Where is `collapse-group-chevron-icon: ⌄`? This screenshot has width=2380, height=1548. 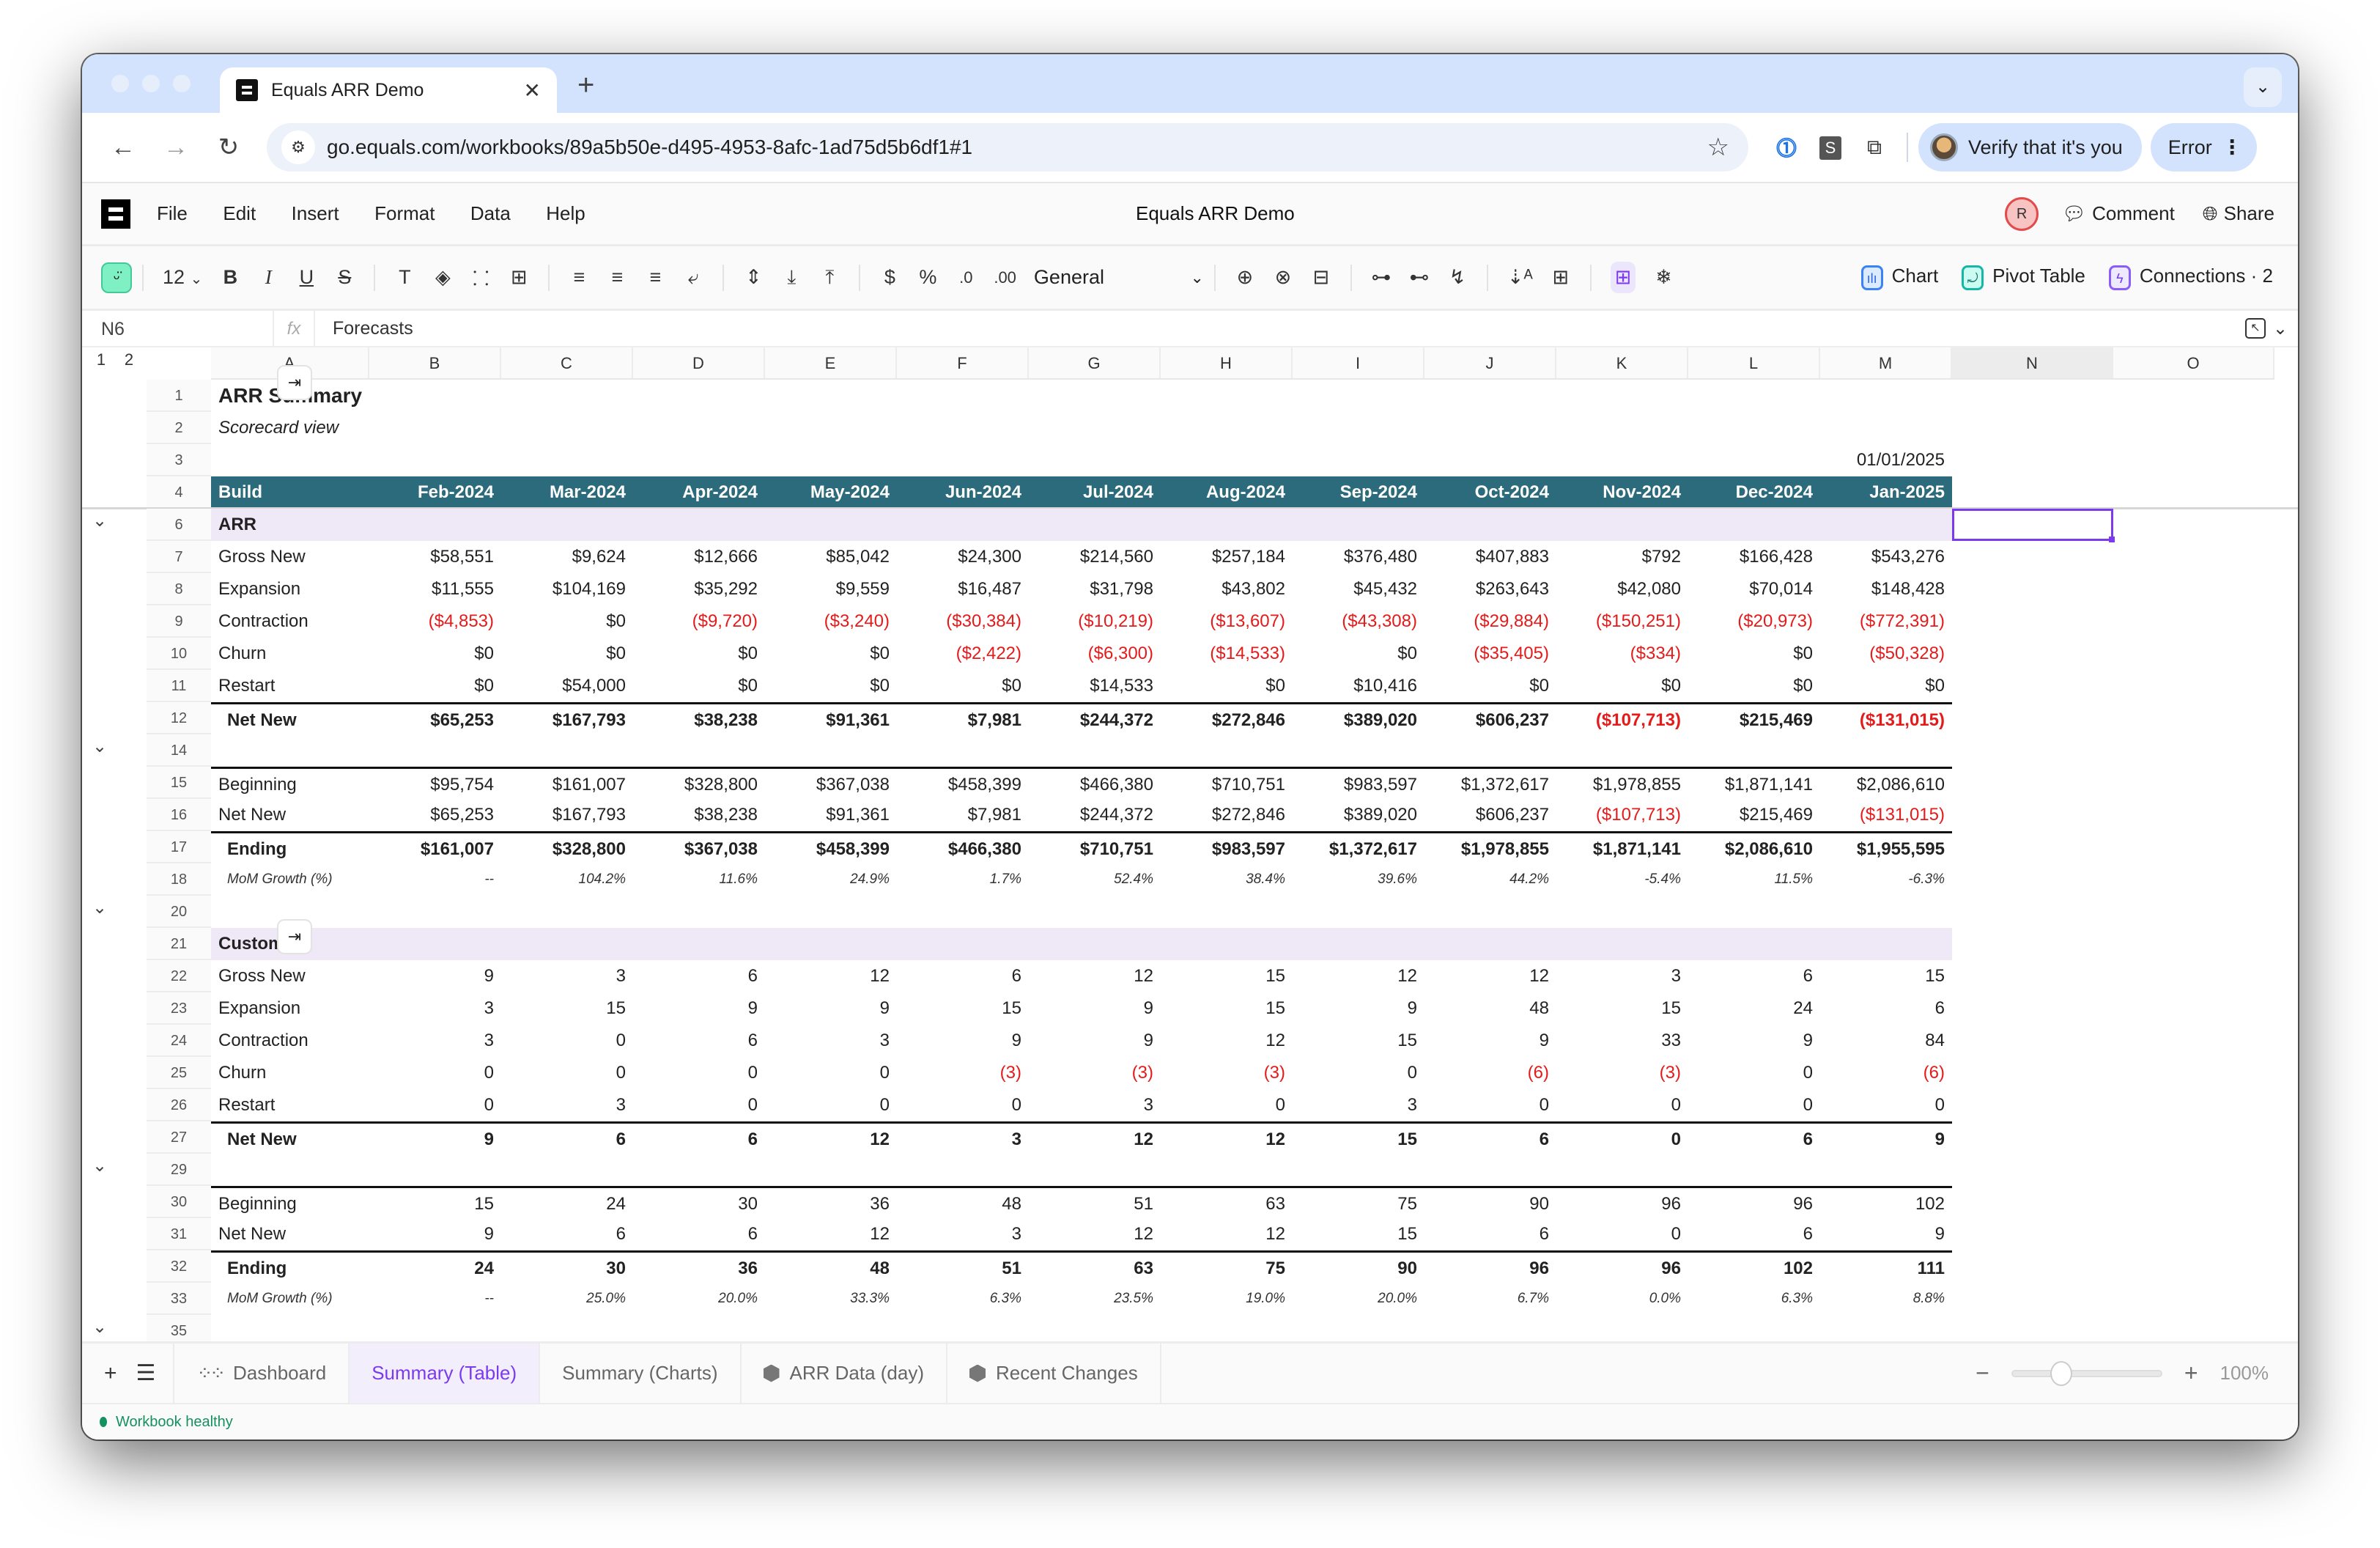
collapse-group-chevron-icon: ⌄ is located at coordinates (99, 746).